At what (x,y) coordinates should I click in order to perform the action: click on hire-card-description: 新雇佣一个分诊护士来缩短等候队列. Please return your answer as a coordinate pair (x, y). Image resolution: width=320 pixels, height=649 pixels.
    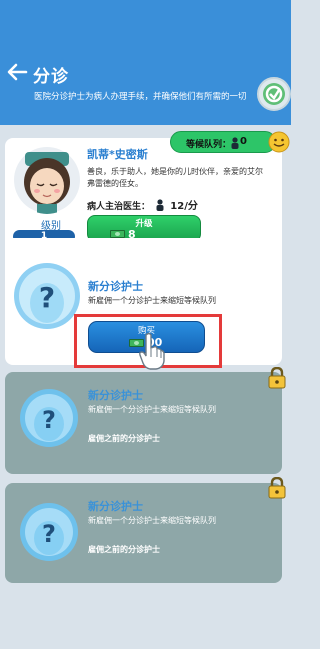
    Looking at the image, I should click on (152, 300).